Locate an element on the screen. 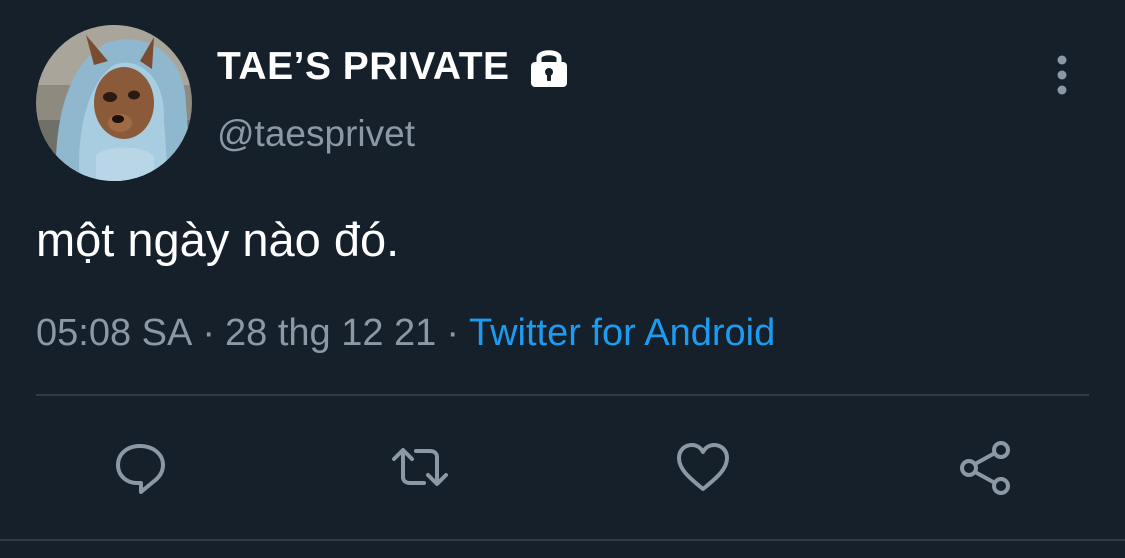 The height and width of the screenshot is (558, 1125). user-handle: @taesprivet is located at coordinates (316, 134).